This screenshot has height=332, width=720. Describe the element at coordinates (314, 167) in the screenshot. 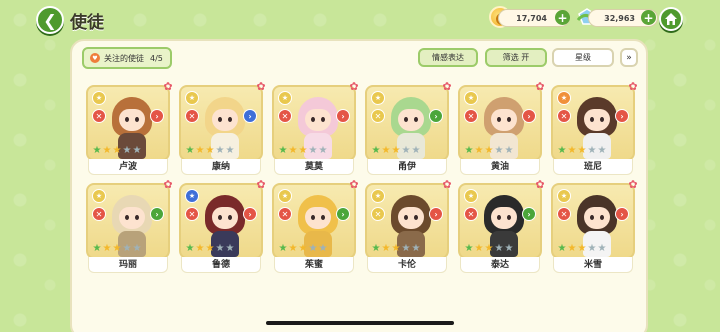

I see `apostle-name: 莫莫` at that location.